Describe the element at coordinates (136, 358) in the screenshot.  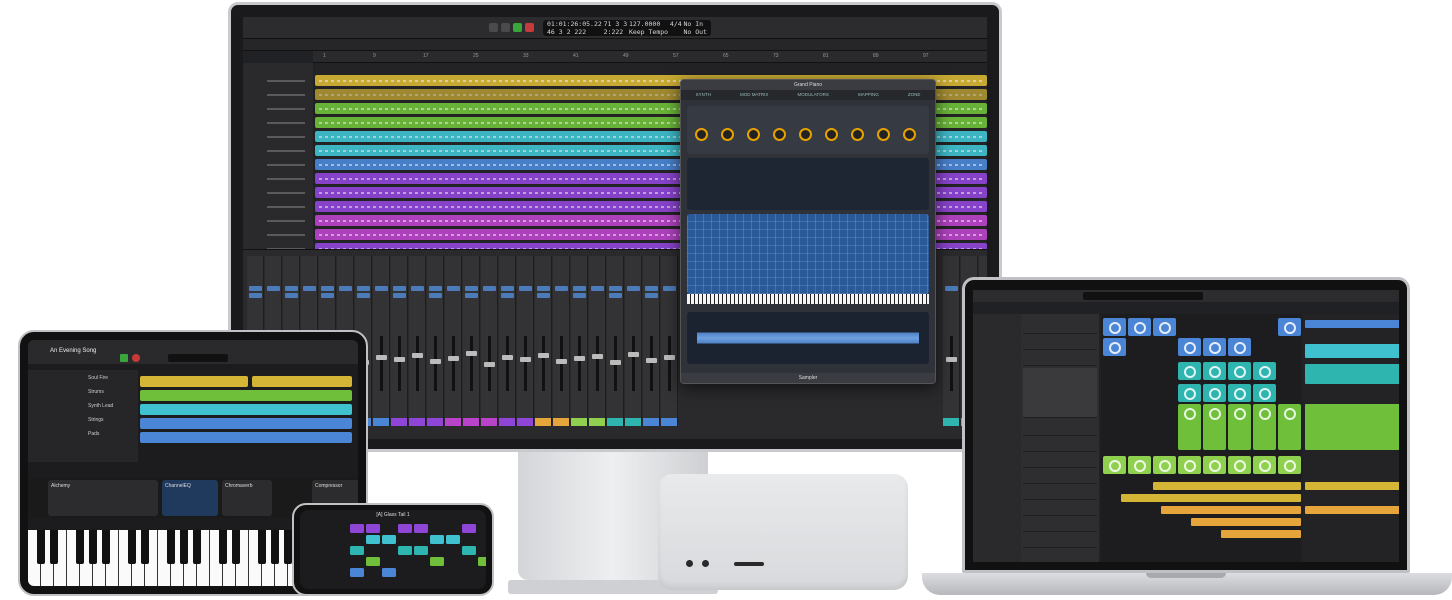
I see `record-button` at that location.